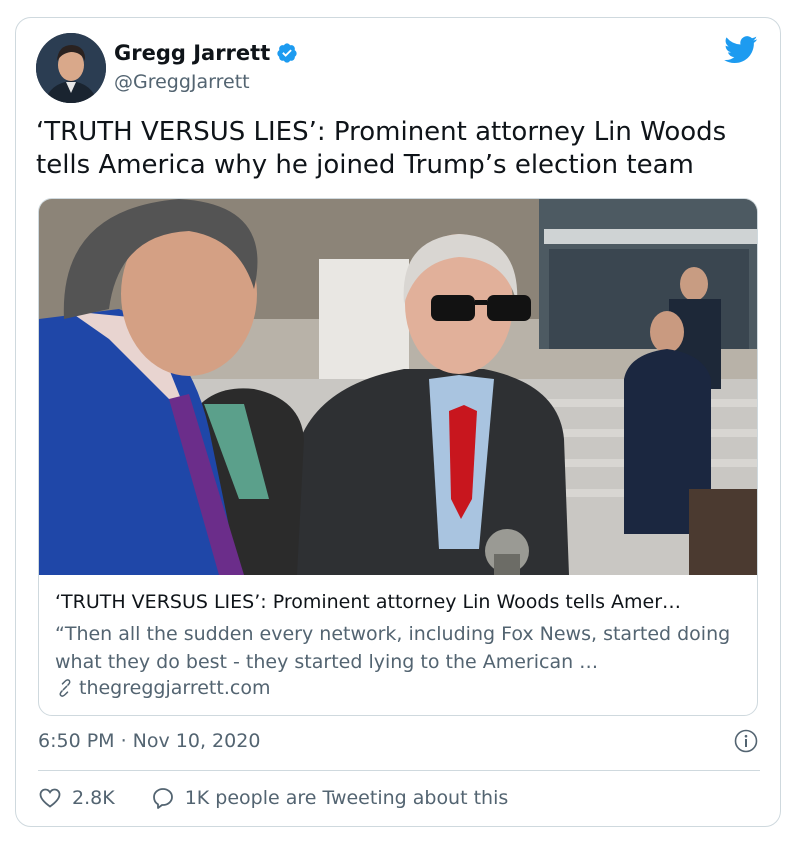 This screenshot has height=844, width=799. I want to click on like-count: 2.8K, so click(93, 798).